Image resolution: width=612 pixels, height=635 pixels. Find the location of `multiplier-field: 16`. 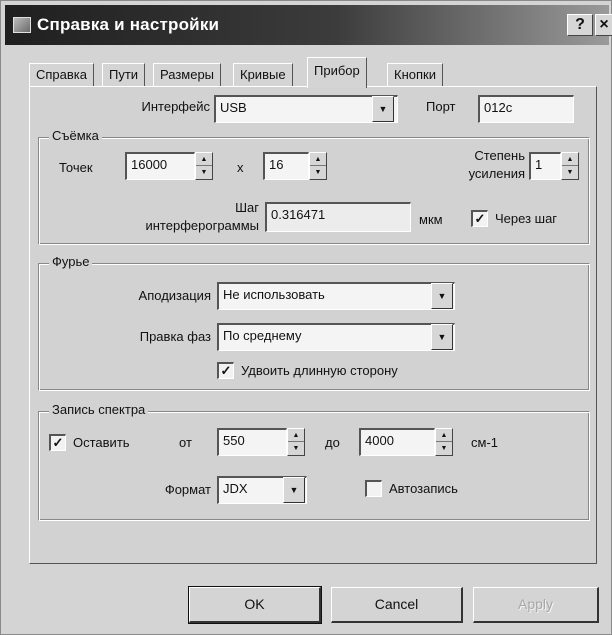

multiplier-field: 16 is located at coordinates (286, 166).